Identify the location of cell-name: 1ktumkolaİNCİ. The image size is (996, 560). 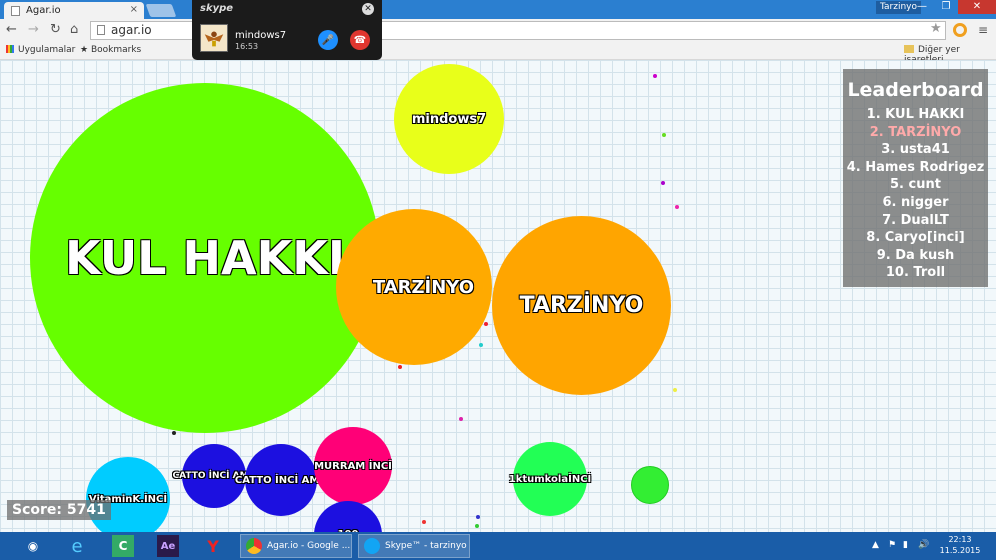
(550, 479).